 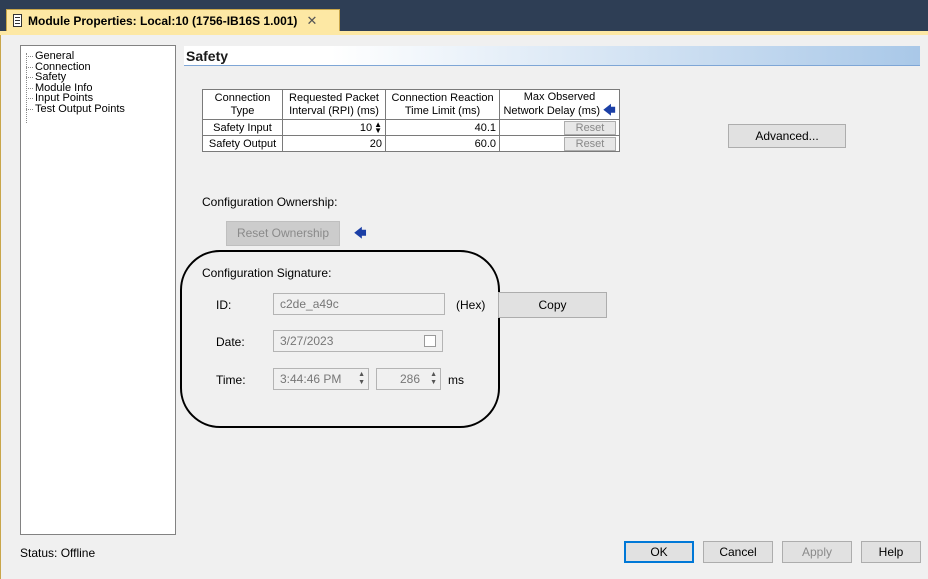 I want to click on reaction-time-cell: 40.1, so click(x=442, y=127).